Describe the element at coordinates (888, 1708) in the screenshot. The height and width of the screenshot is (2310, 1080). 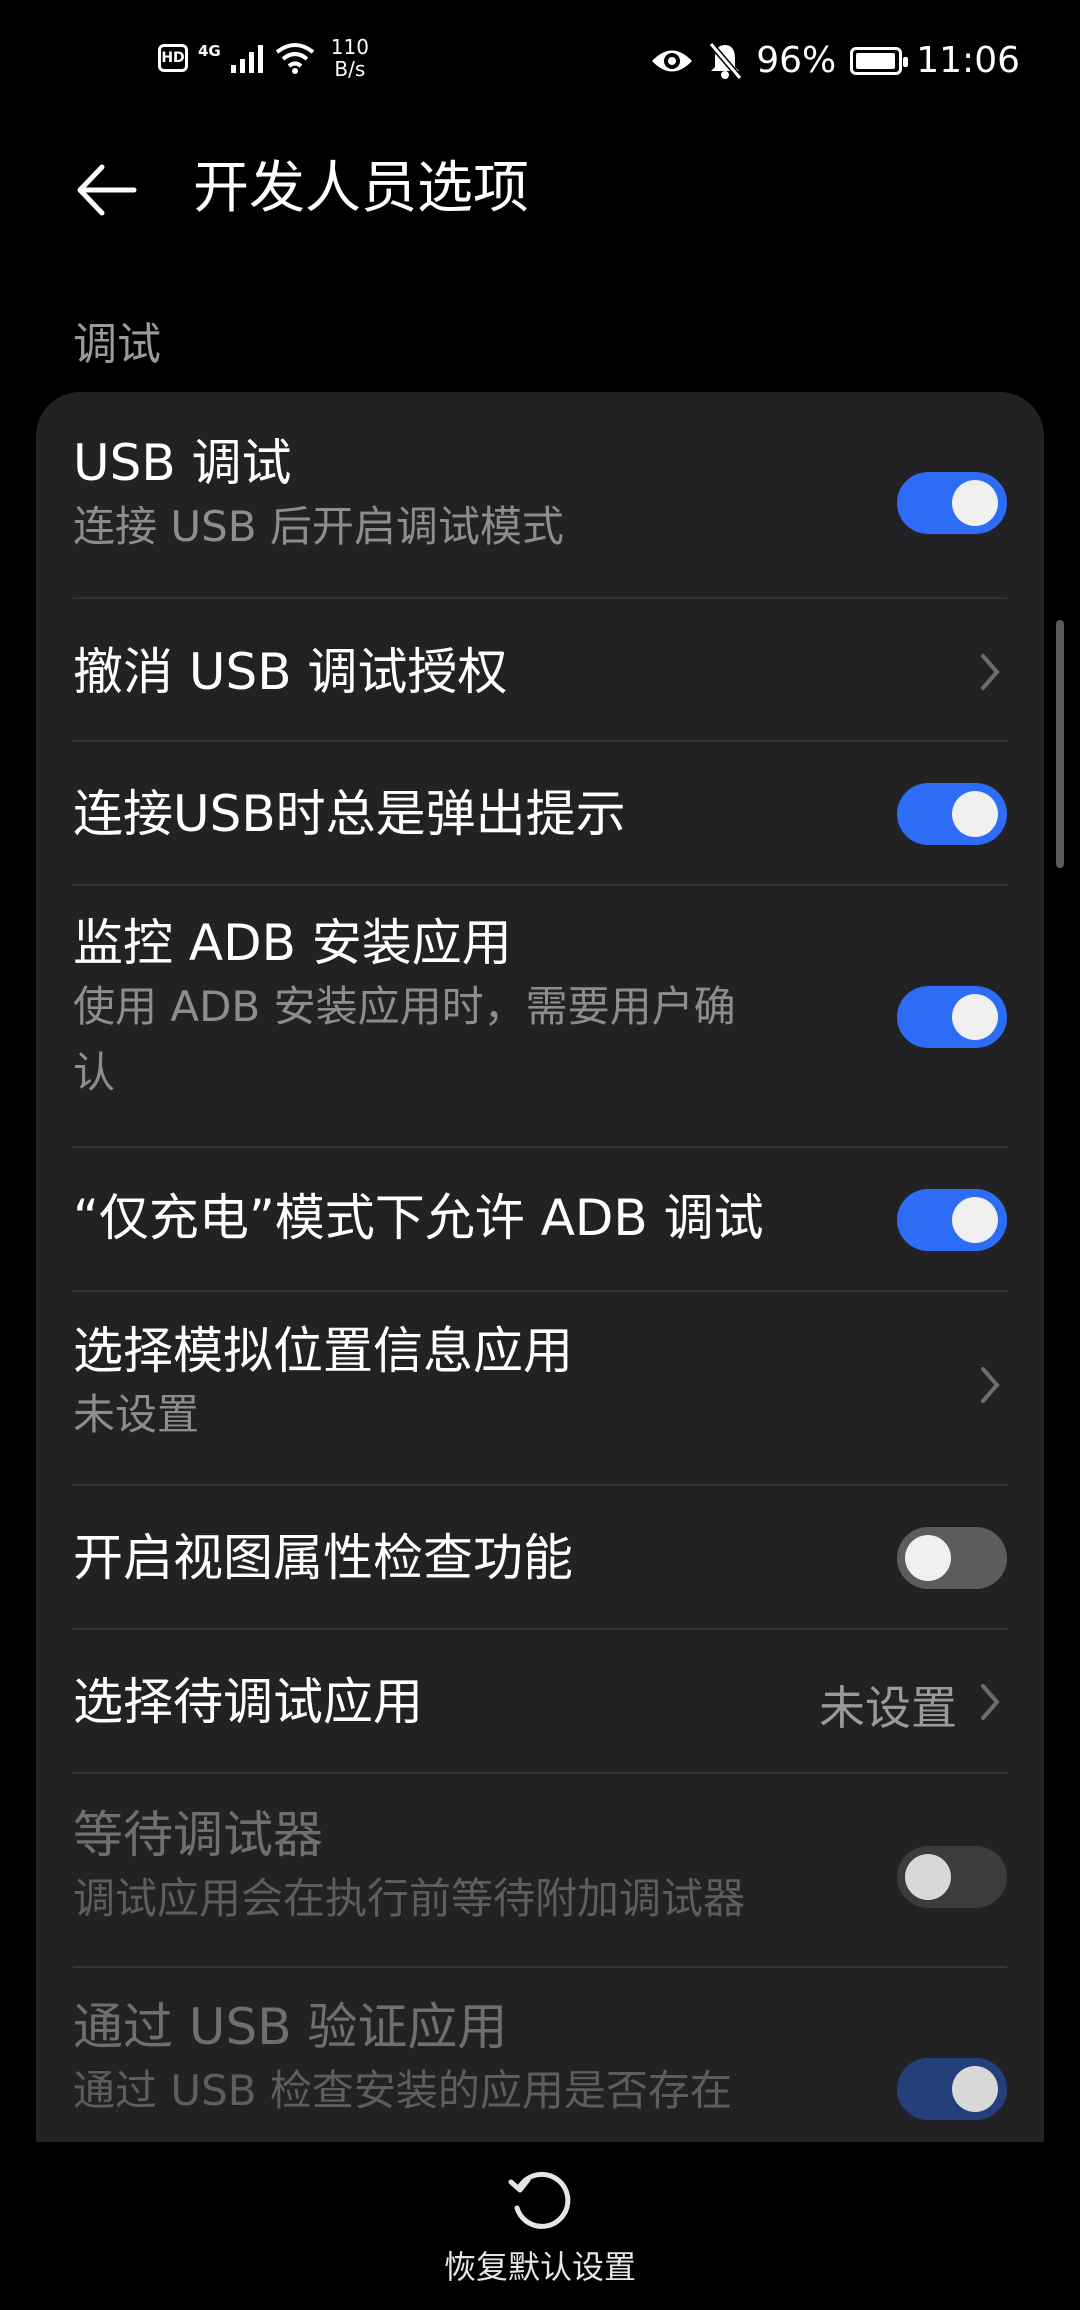
I see `row-value: 未设置` at that location.